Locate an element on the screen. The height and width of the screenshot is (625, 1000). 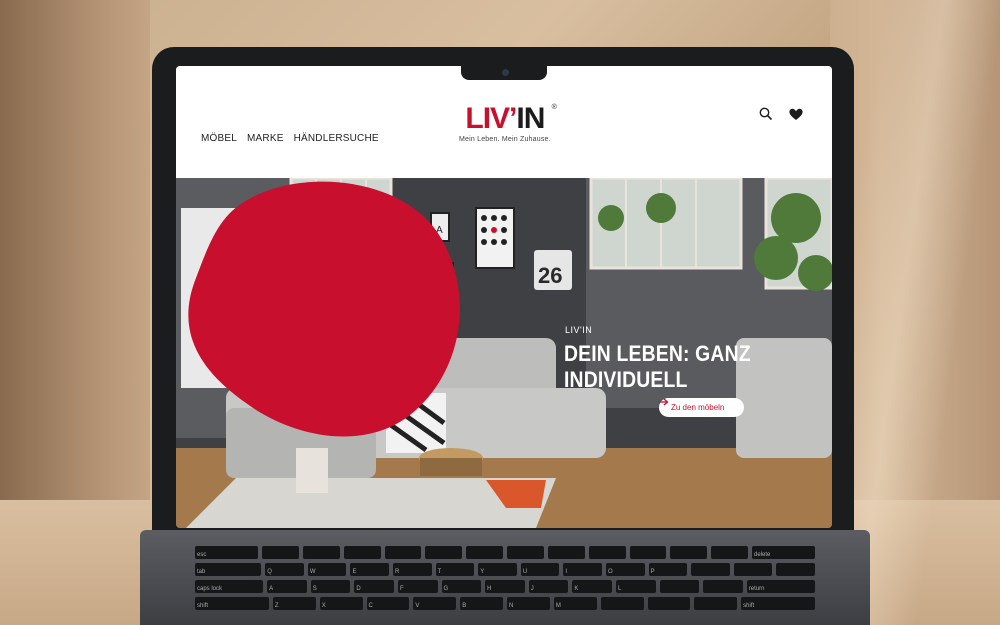
keyboard-key: A is located at coordinates (287, 586).